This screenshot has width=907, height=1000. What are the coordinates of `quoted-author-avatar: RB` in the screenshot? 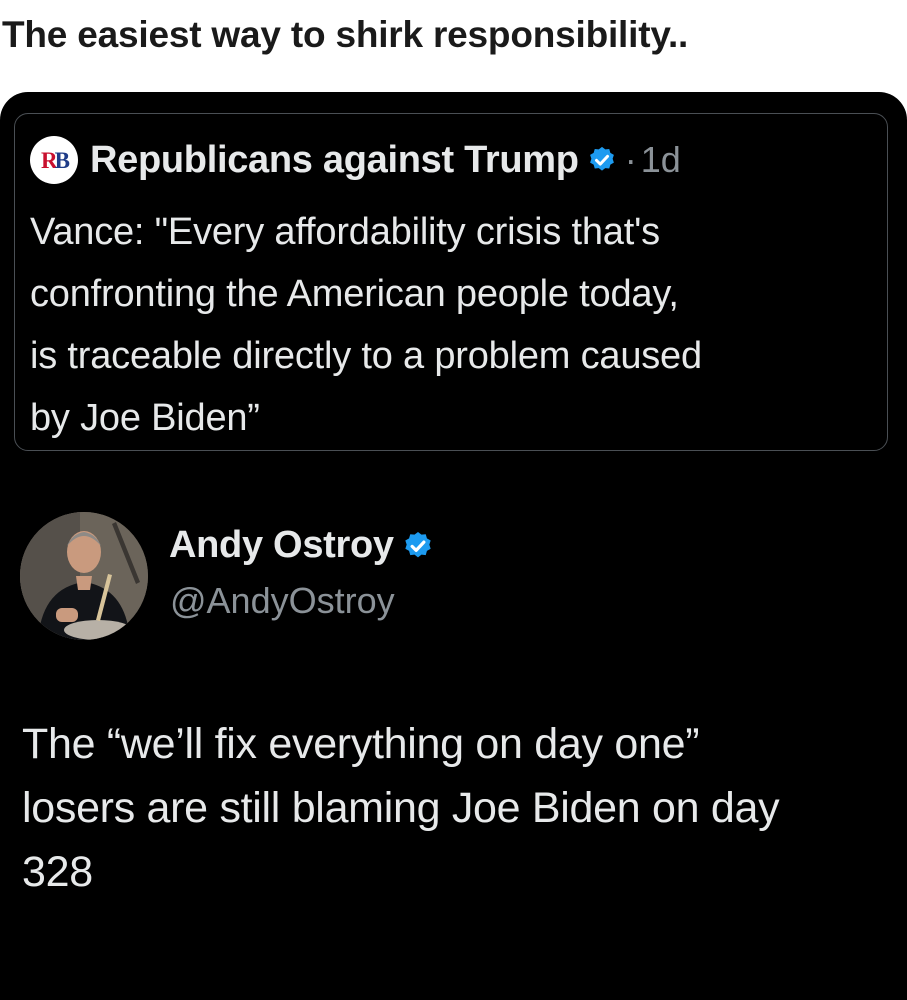 It's located at (54, 160).